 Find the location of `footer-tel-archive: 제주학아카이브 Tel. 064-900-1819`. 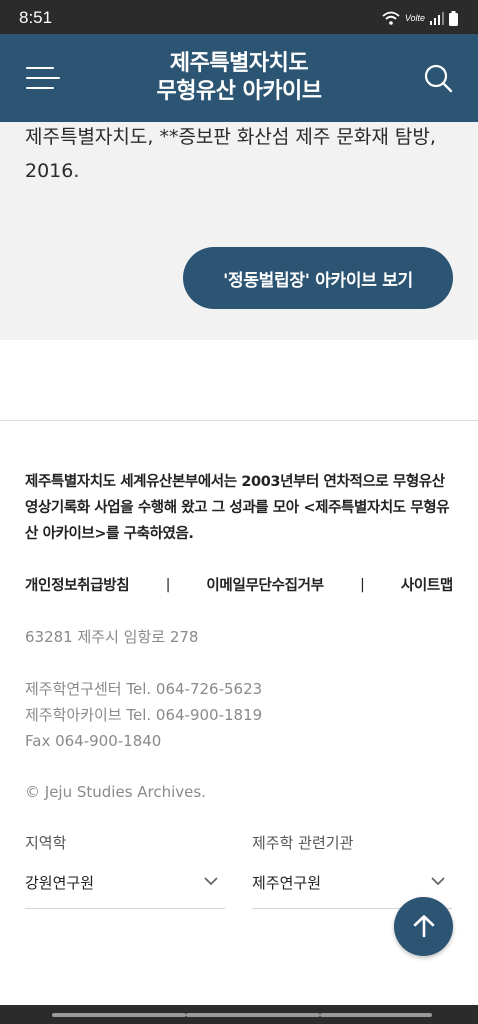

footer-tel-archive: 제주학아카이브 Tel. 064-900-1819 is located at coordinates (144, 715).